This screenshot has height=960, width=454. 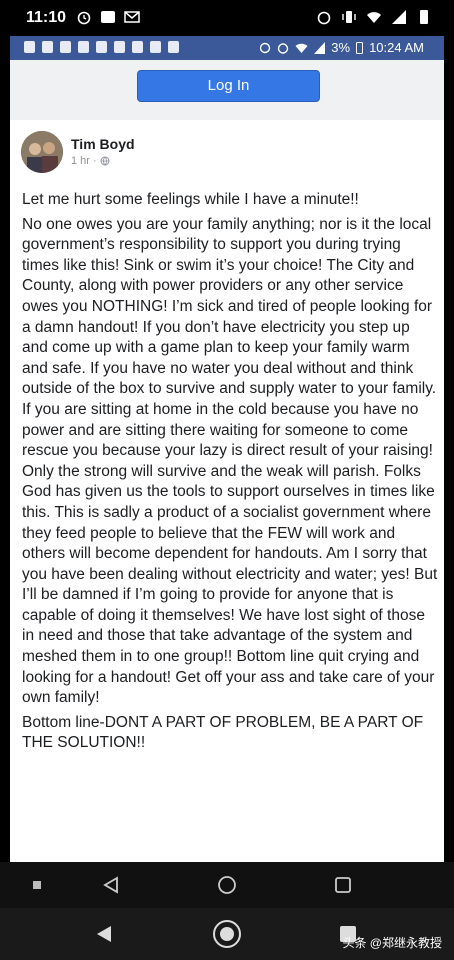 What do you see at coordinates (47, 47) in the screenshot?
I see `messenger-icon` at bounding box center [47, 47].